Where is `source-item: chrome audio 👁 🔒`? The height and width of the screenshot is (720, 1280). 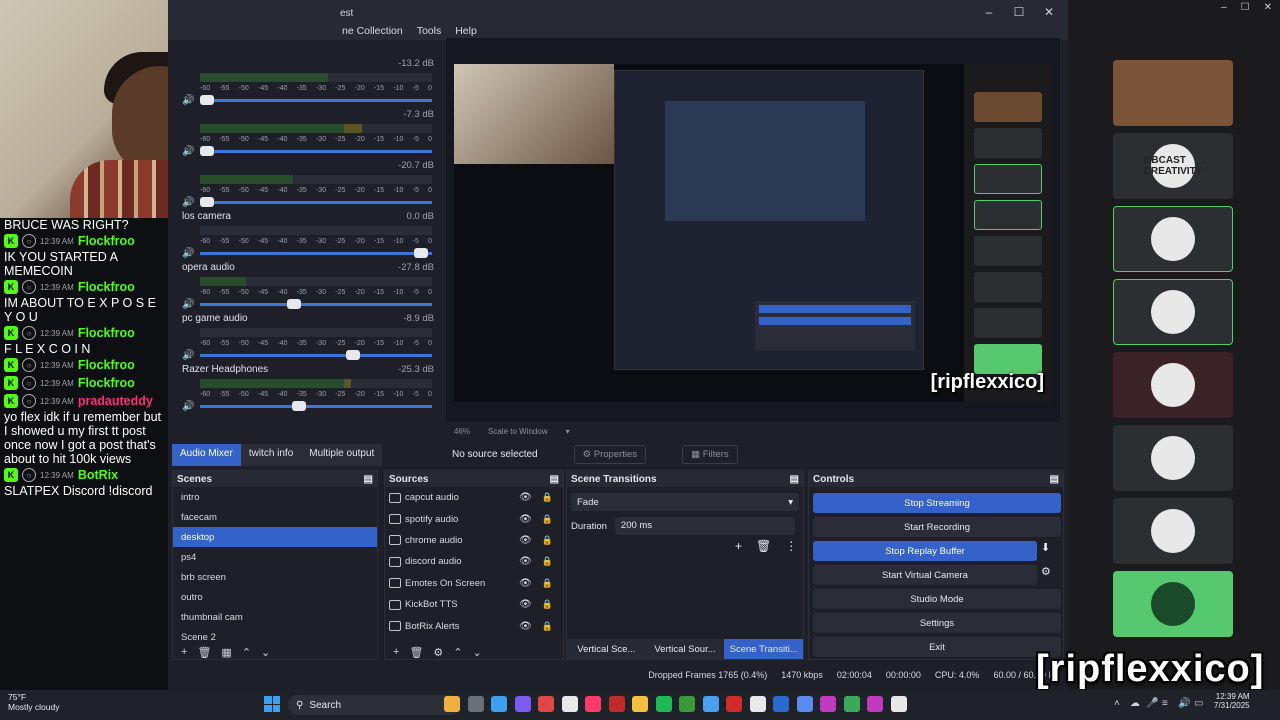
source-item: chrome audio 👁 🔒 is located at coordinates (474, 540).